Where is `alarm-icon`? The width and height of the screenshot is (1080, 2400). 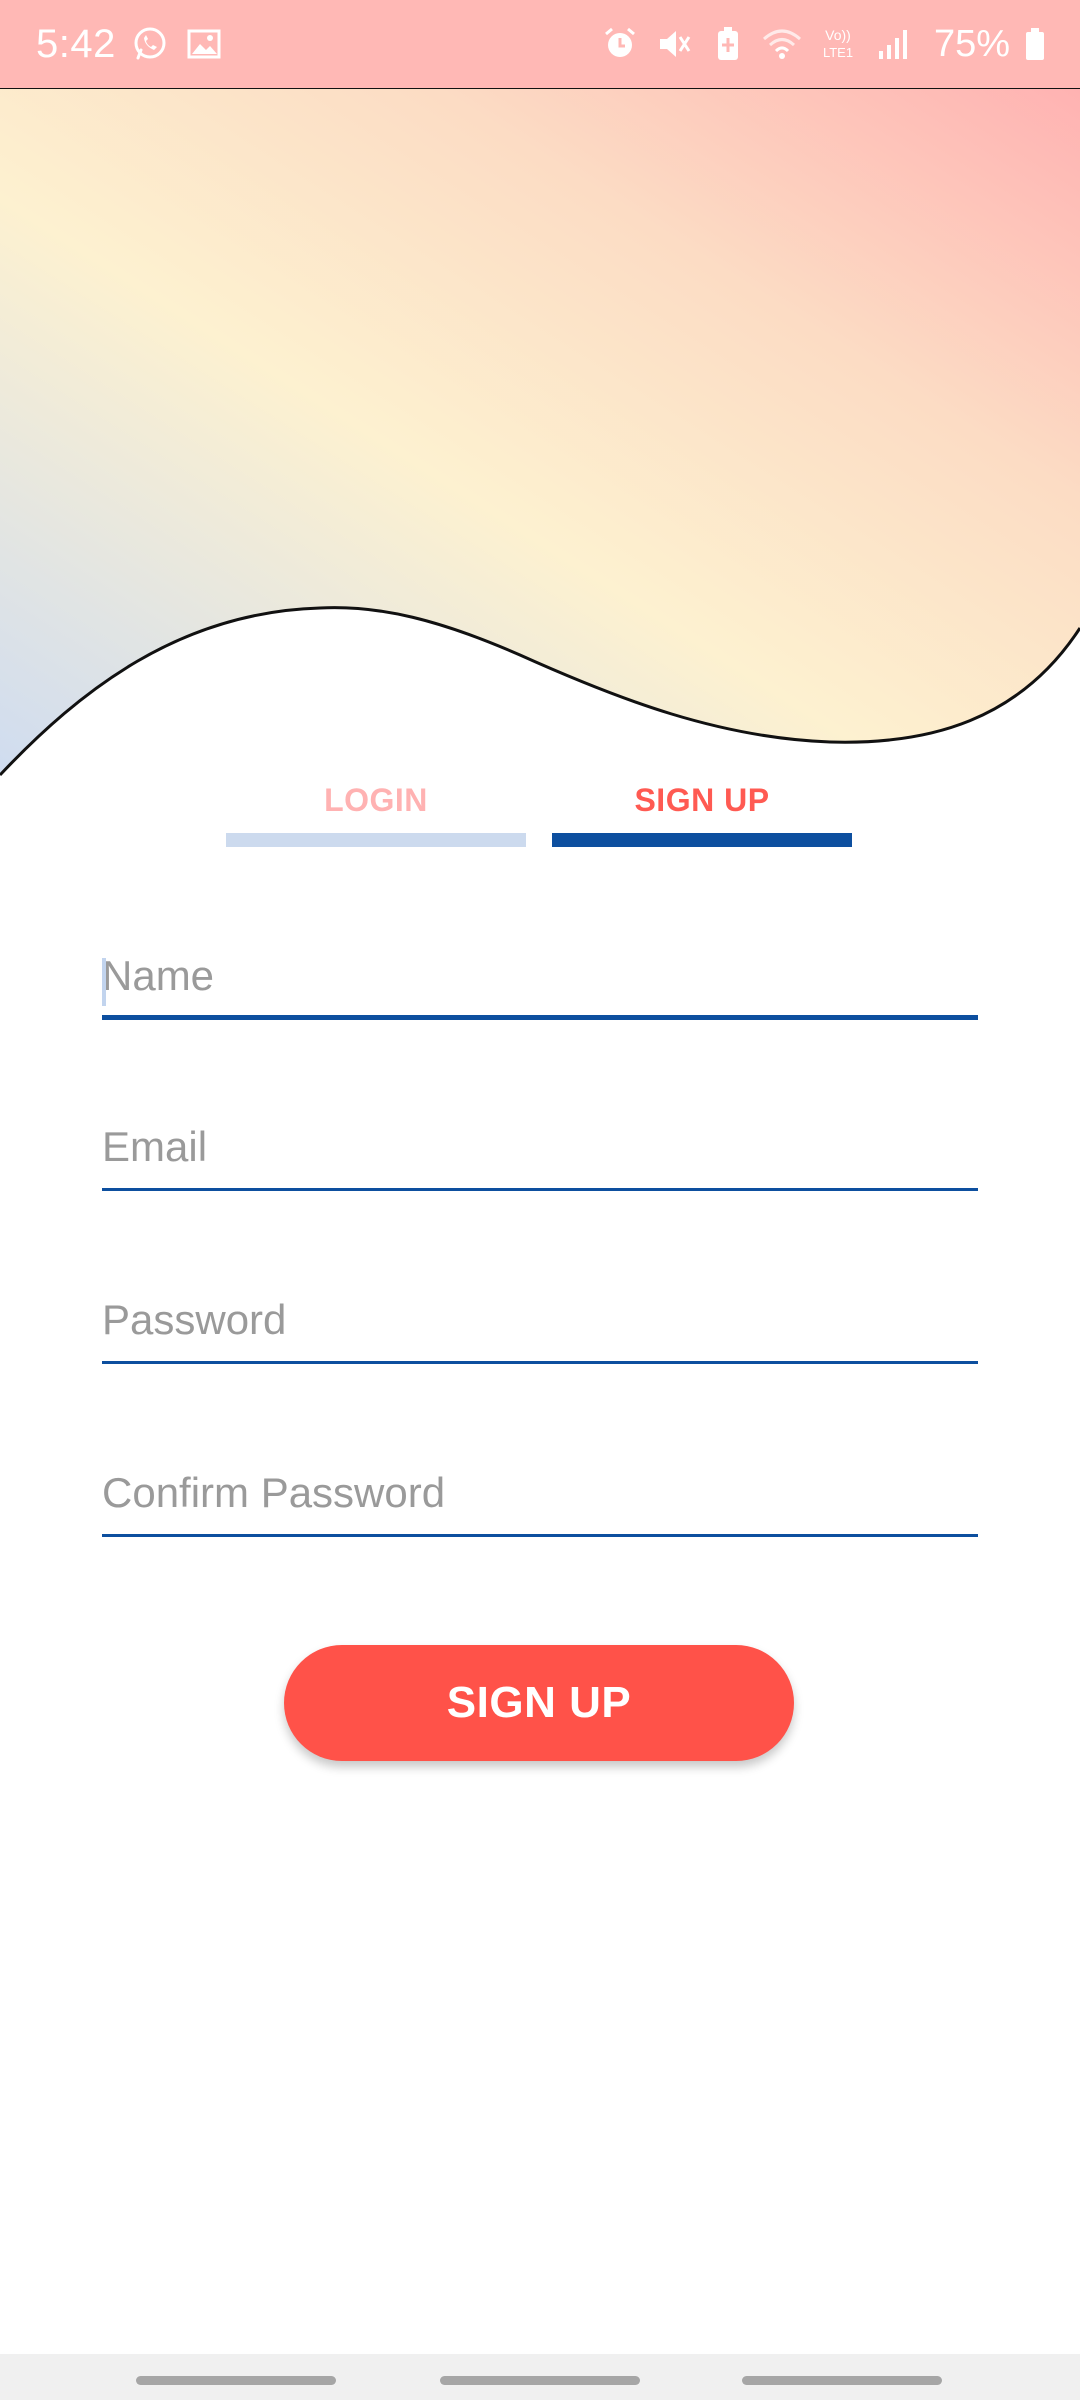 alarm-icon is located at coordinates (620, 44).